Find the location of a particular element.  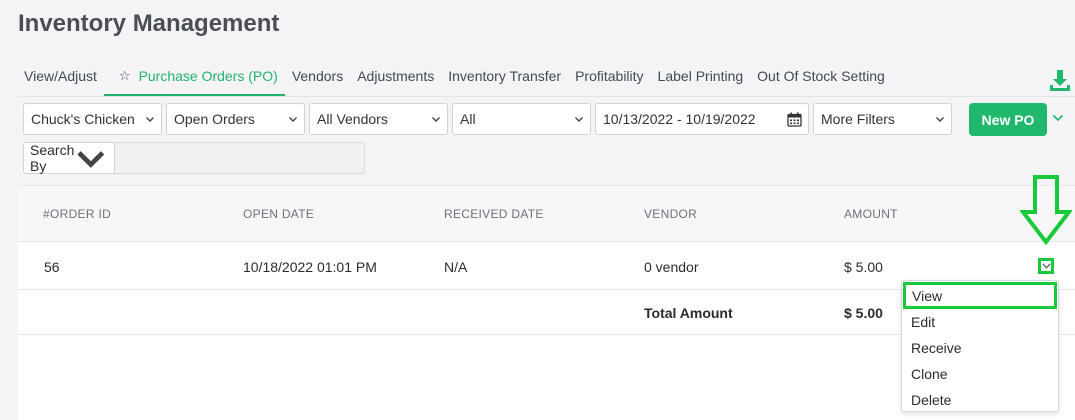

new-po-button: New PO is located at coordinates (1008, 119).